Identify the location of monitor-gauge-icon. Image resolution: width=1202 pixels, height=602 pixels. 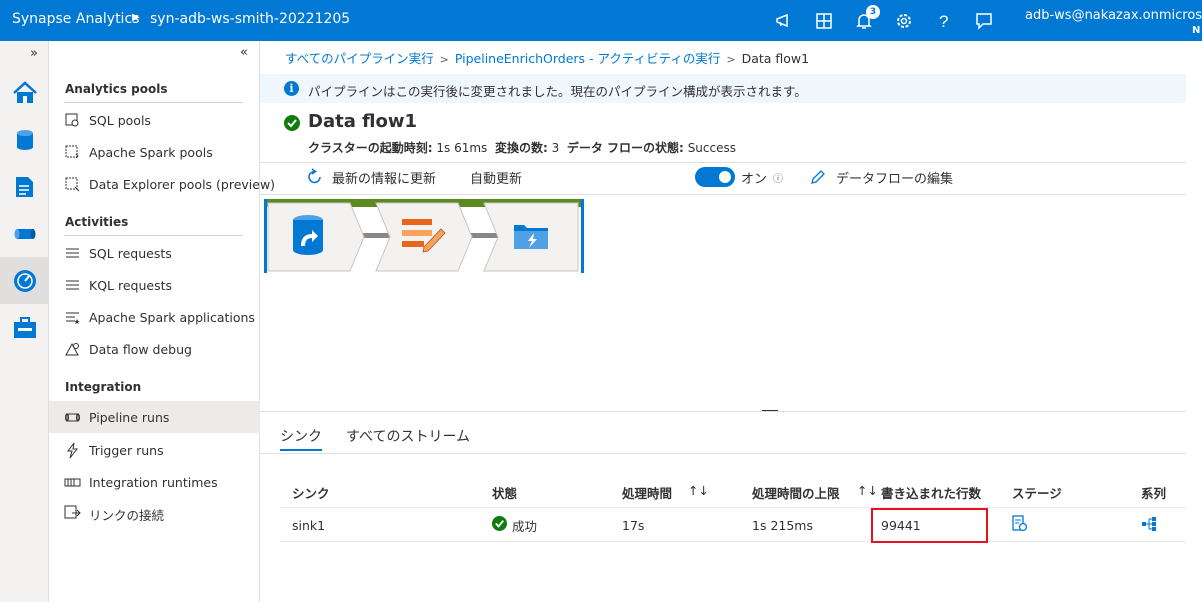
(25, 281).